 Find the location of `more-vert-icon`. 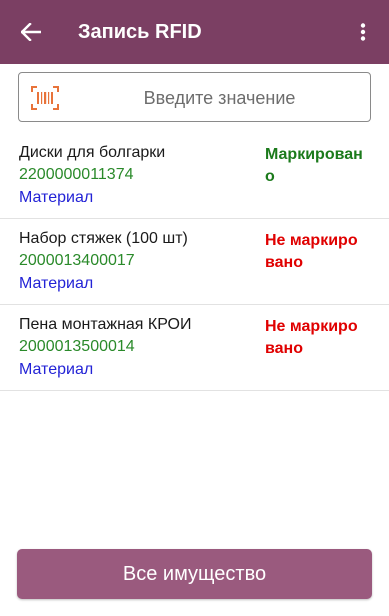

more-vert-icon is located at coordinates (363, 32).